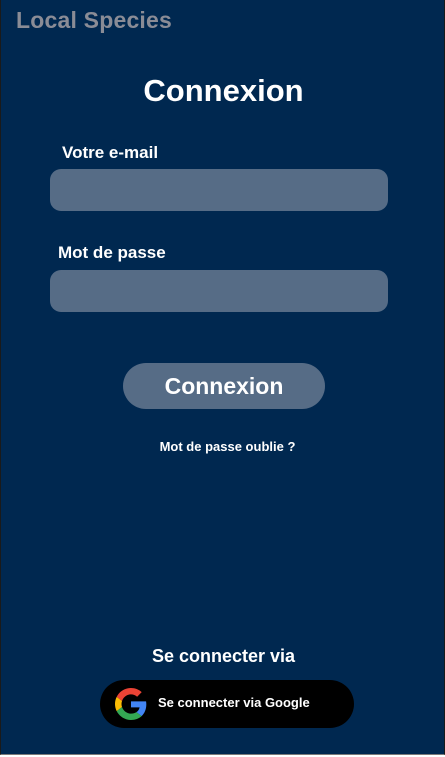  Describe the element at coordinates (219, 291) in the screenshot. I see `password-field` at that location.